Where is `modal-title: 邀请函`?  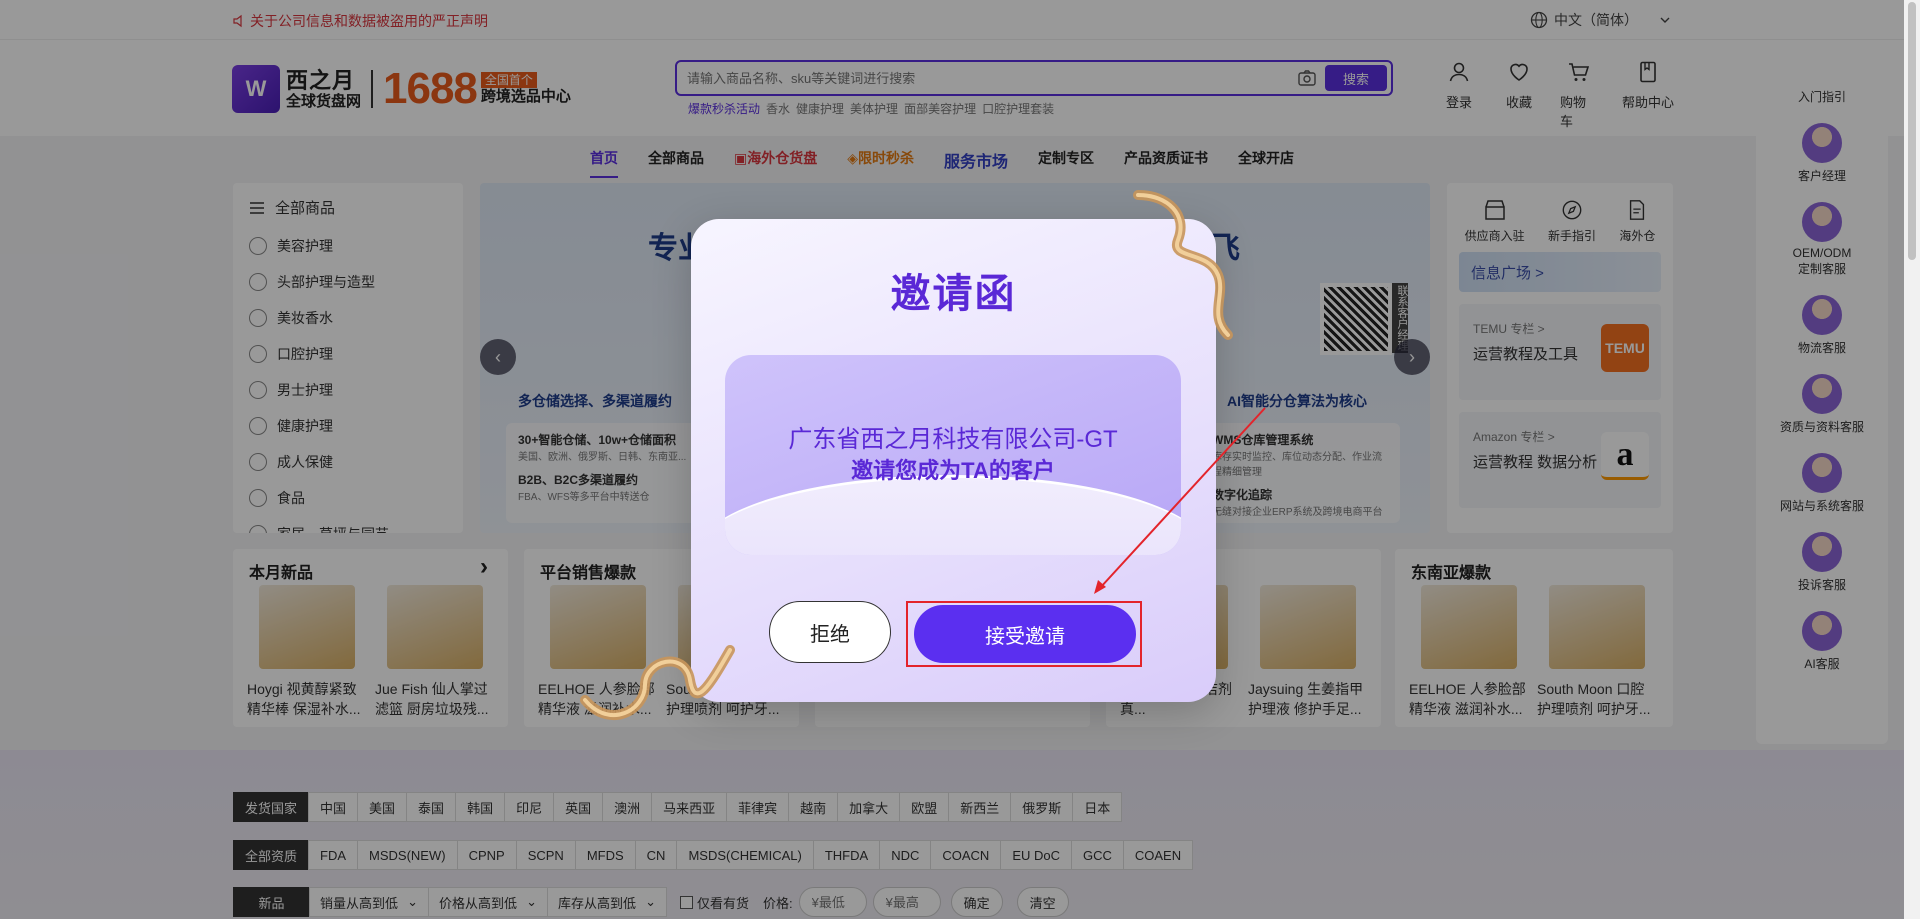 modal-title: 邀请函 is located at coordinates (953, 294).